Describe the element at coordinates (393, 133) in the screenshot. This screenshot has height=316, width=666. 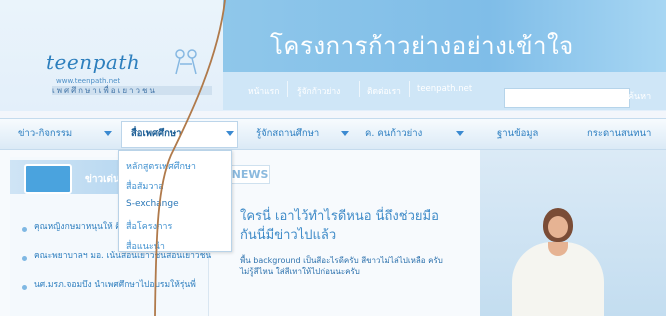
I see `nav-item-people: ค. คนก้าวย่าง` at that location.